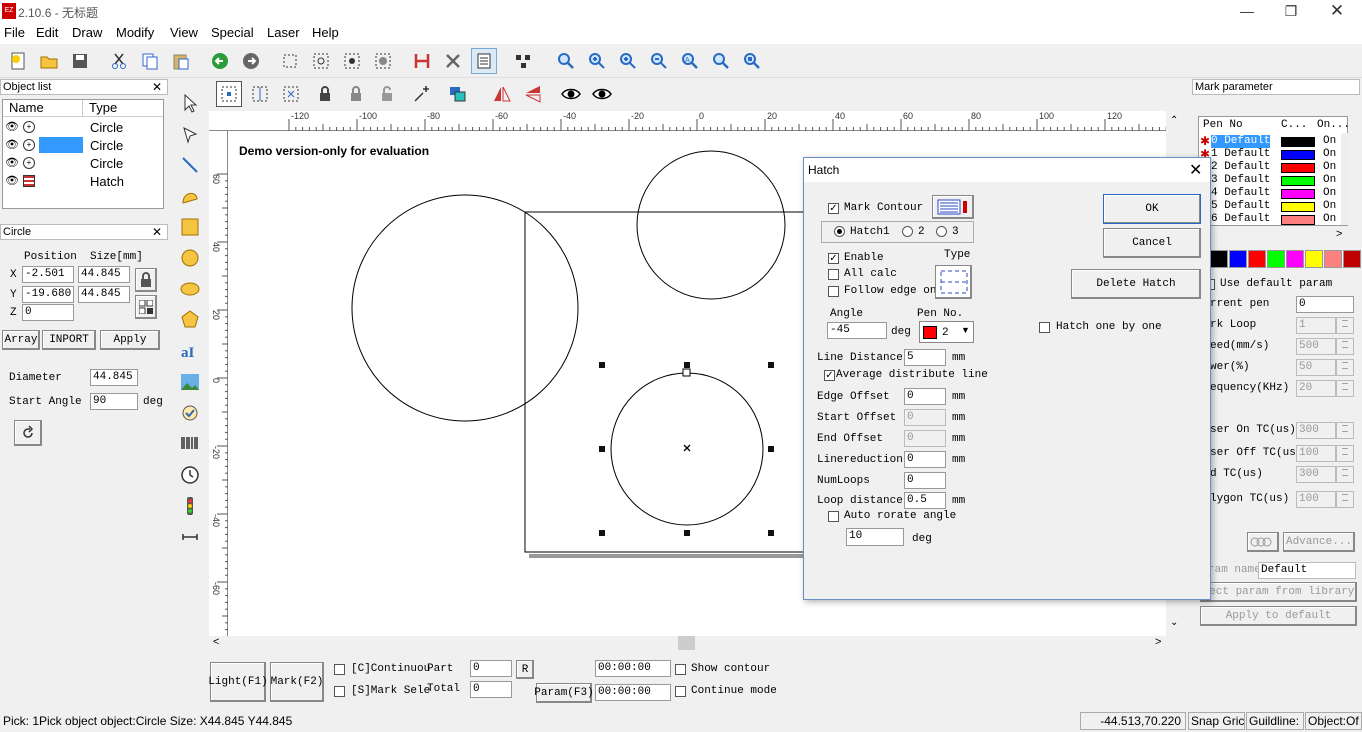 The width and height of the screenshot is (1362, 732). Describe the element at coordinates (1174, 120) in the screenshot. I see `scroll-up-icon: ⌃` at that location.